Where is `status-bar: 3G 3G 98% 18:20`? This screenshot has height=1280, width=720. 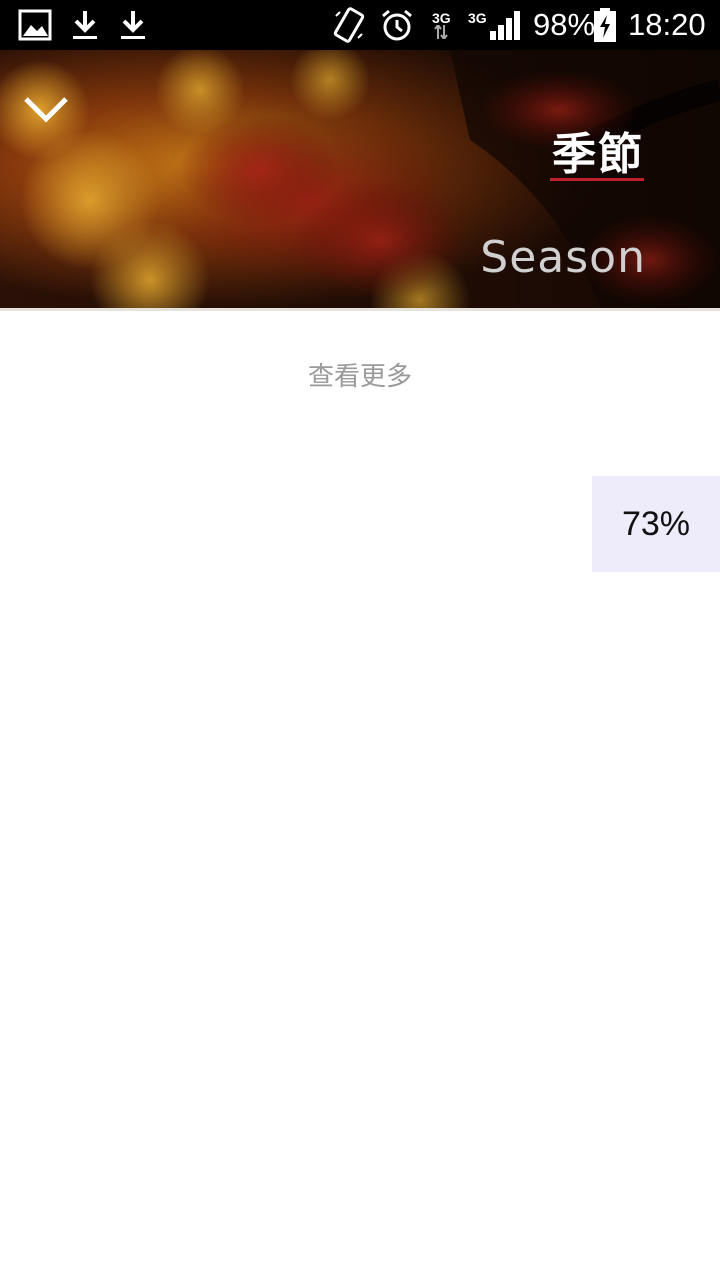
status-bar: 3G 3G 98% 18:20 is located at coordinates (360, 25).